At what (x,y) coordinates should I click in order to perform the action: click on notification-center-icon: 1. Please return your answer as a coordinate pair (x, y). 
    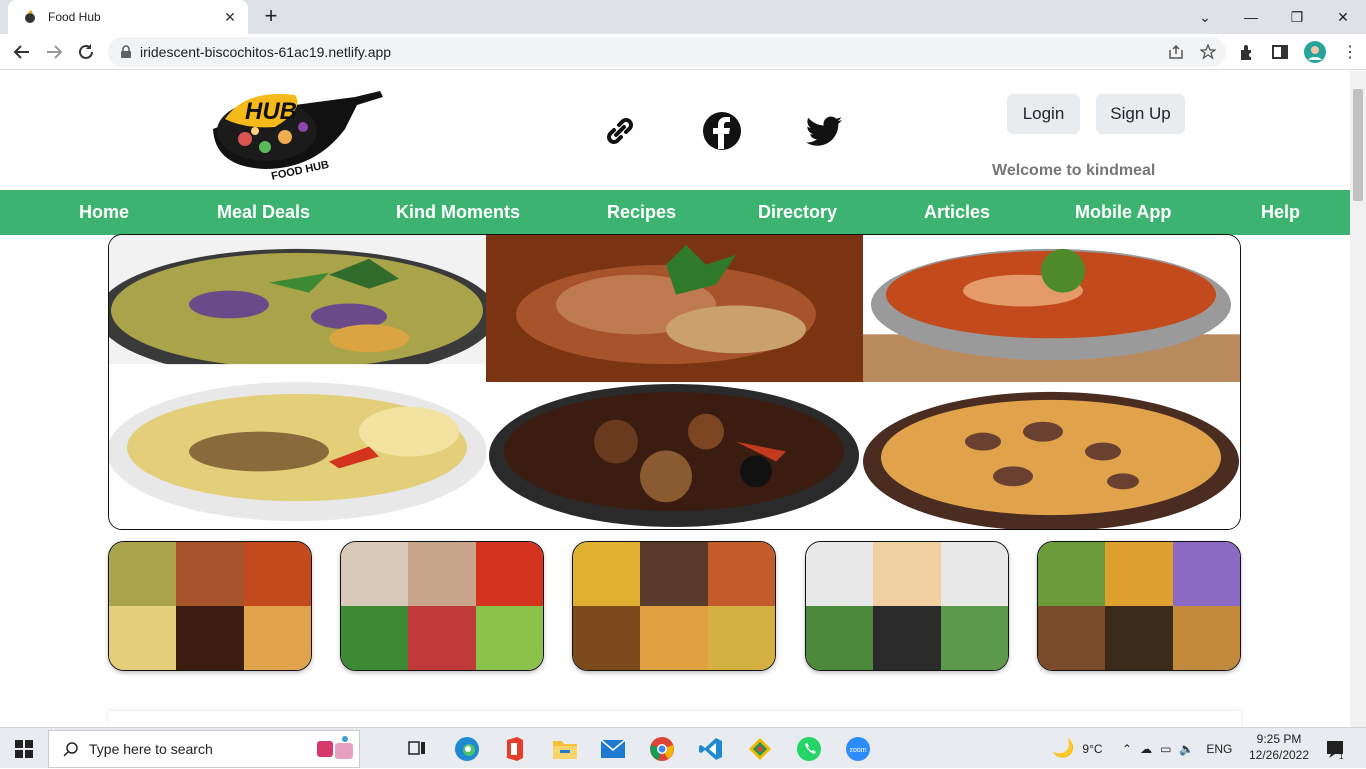
    Looking at the image, I should click on (1335, 749).